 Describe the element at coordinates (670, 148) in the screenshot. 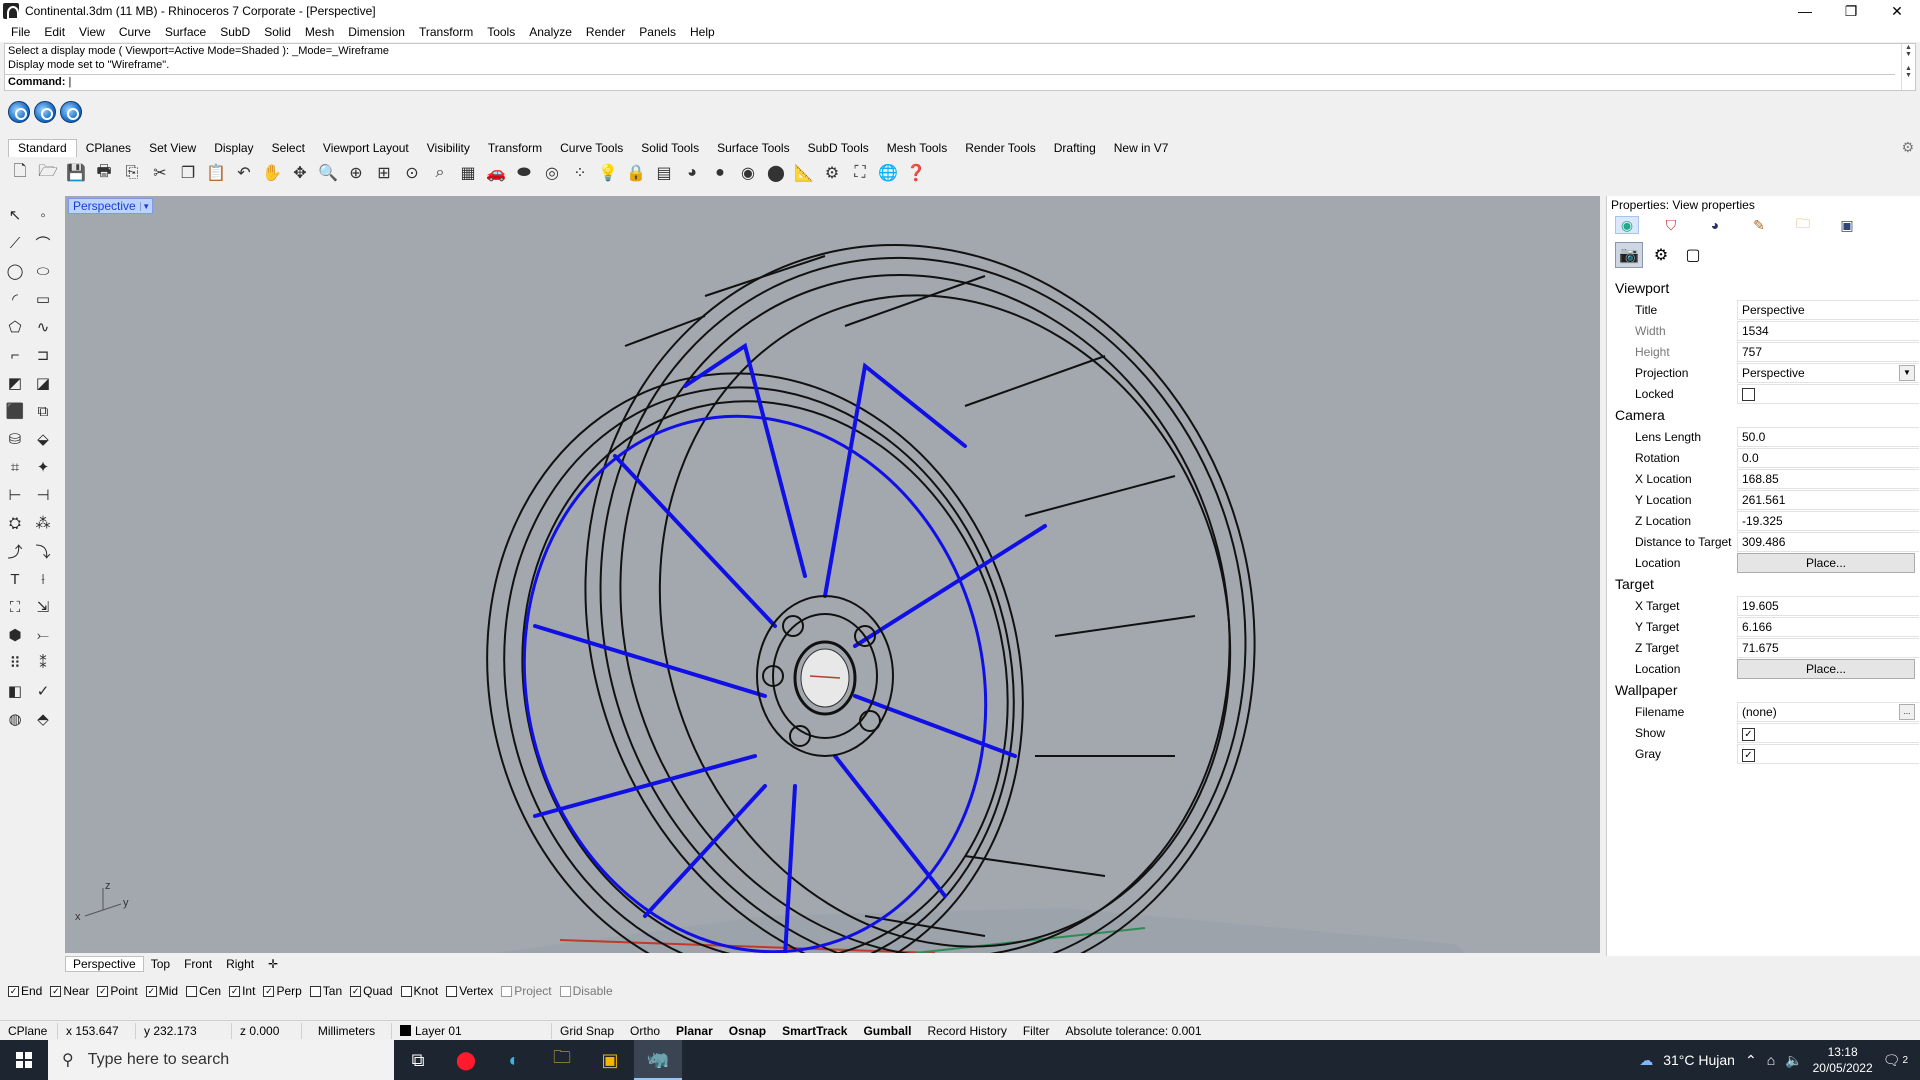

I see `tab-solid-tools: Solid Tools` at that location.